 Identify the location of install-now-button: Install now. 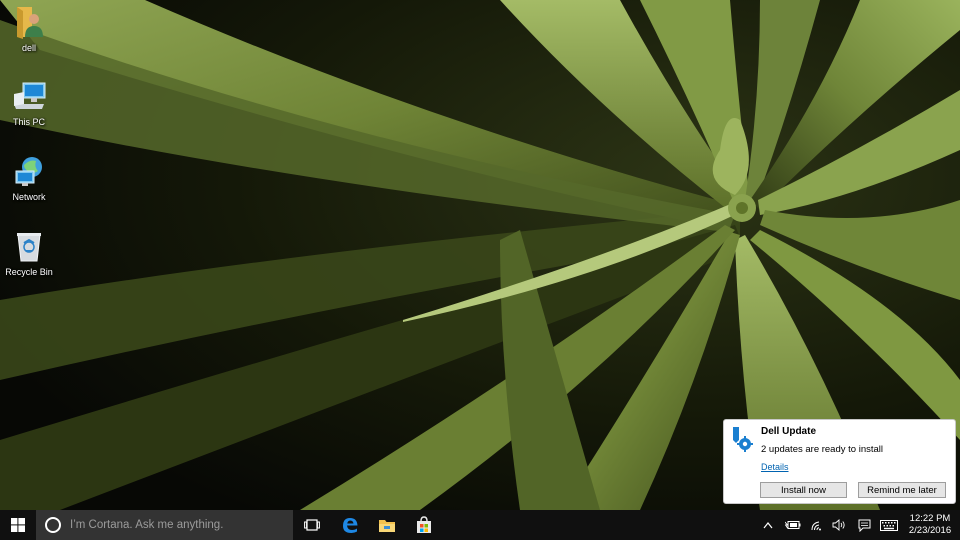
(803, 490).